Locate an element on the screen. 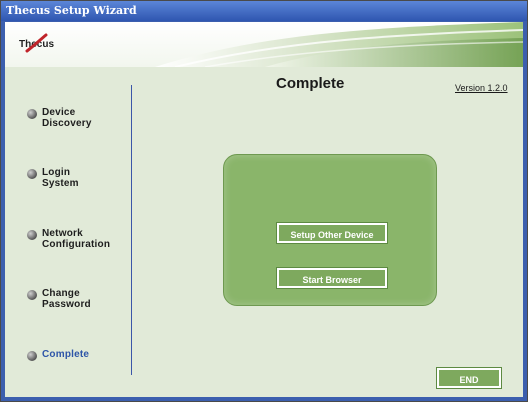 The height and width of the screenshot is (402, 528). logo-swoosh-icon is located at coordinates (36, 43).